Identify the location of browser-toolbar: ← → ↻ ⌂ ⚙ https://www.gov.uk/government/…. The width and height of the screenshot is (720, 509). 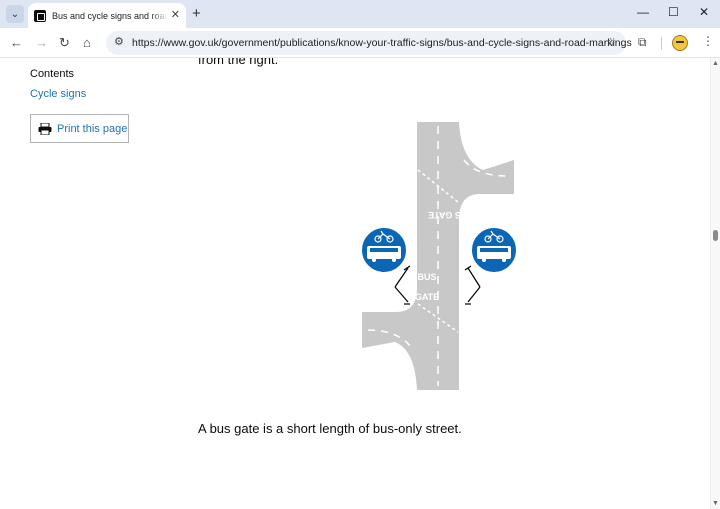
(360, 43).